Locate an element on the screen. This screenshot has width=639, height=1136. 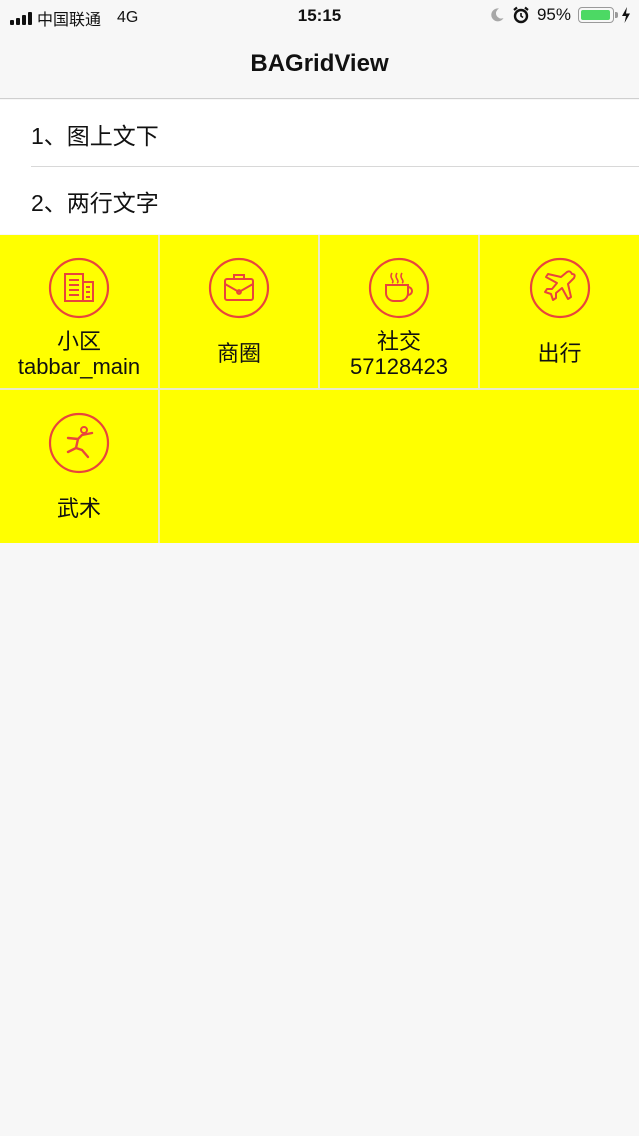
list-item: 2、两行文字 is located at coordinates (319, 200).